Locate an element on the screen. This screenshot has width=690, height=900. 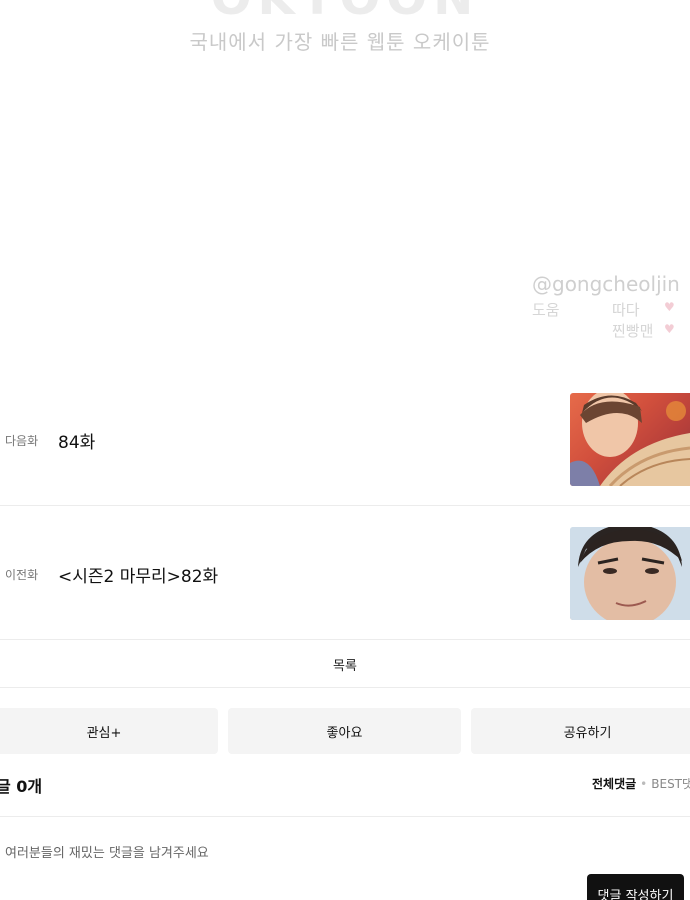
credit-name-2: 찐빵맨 is located at coordinates (633, 331).